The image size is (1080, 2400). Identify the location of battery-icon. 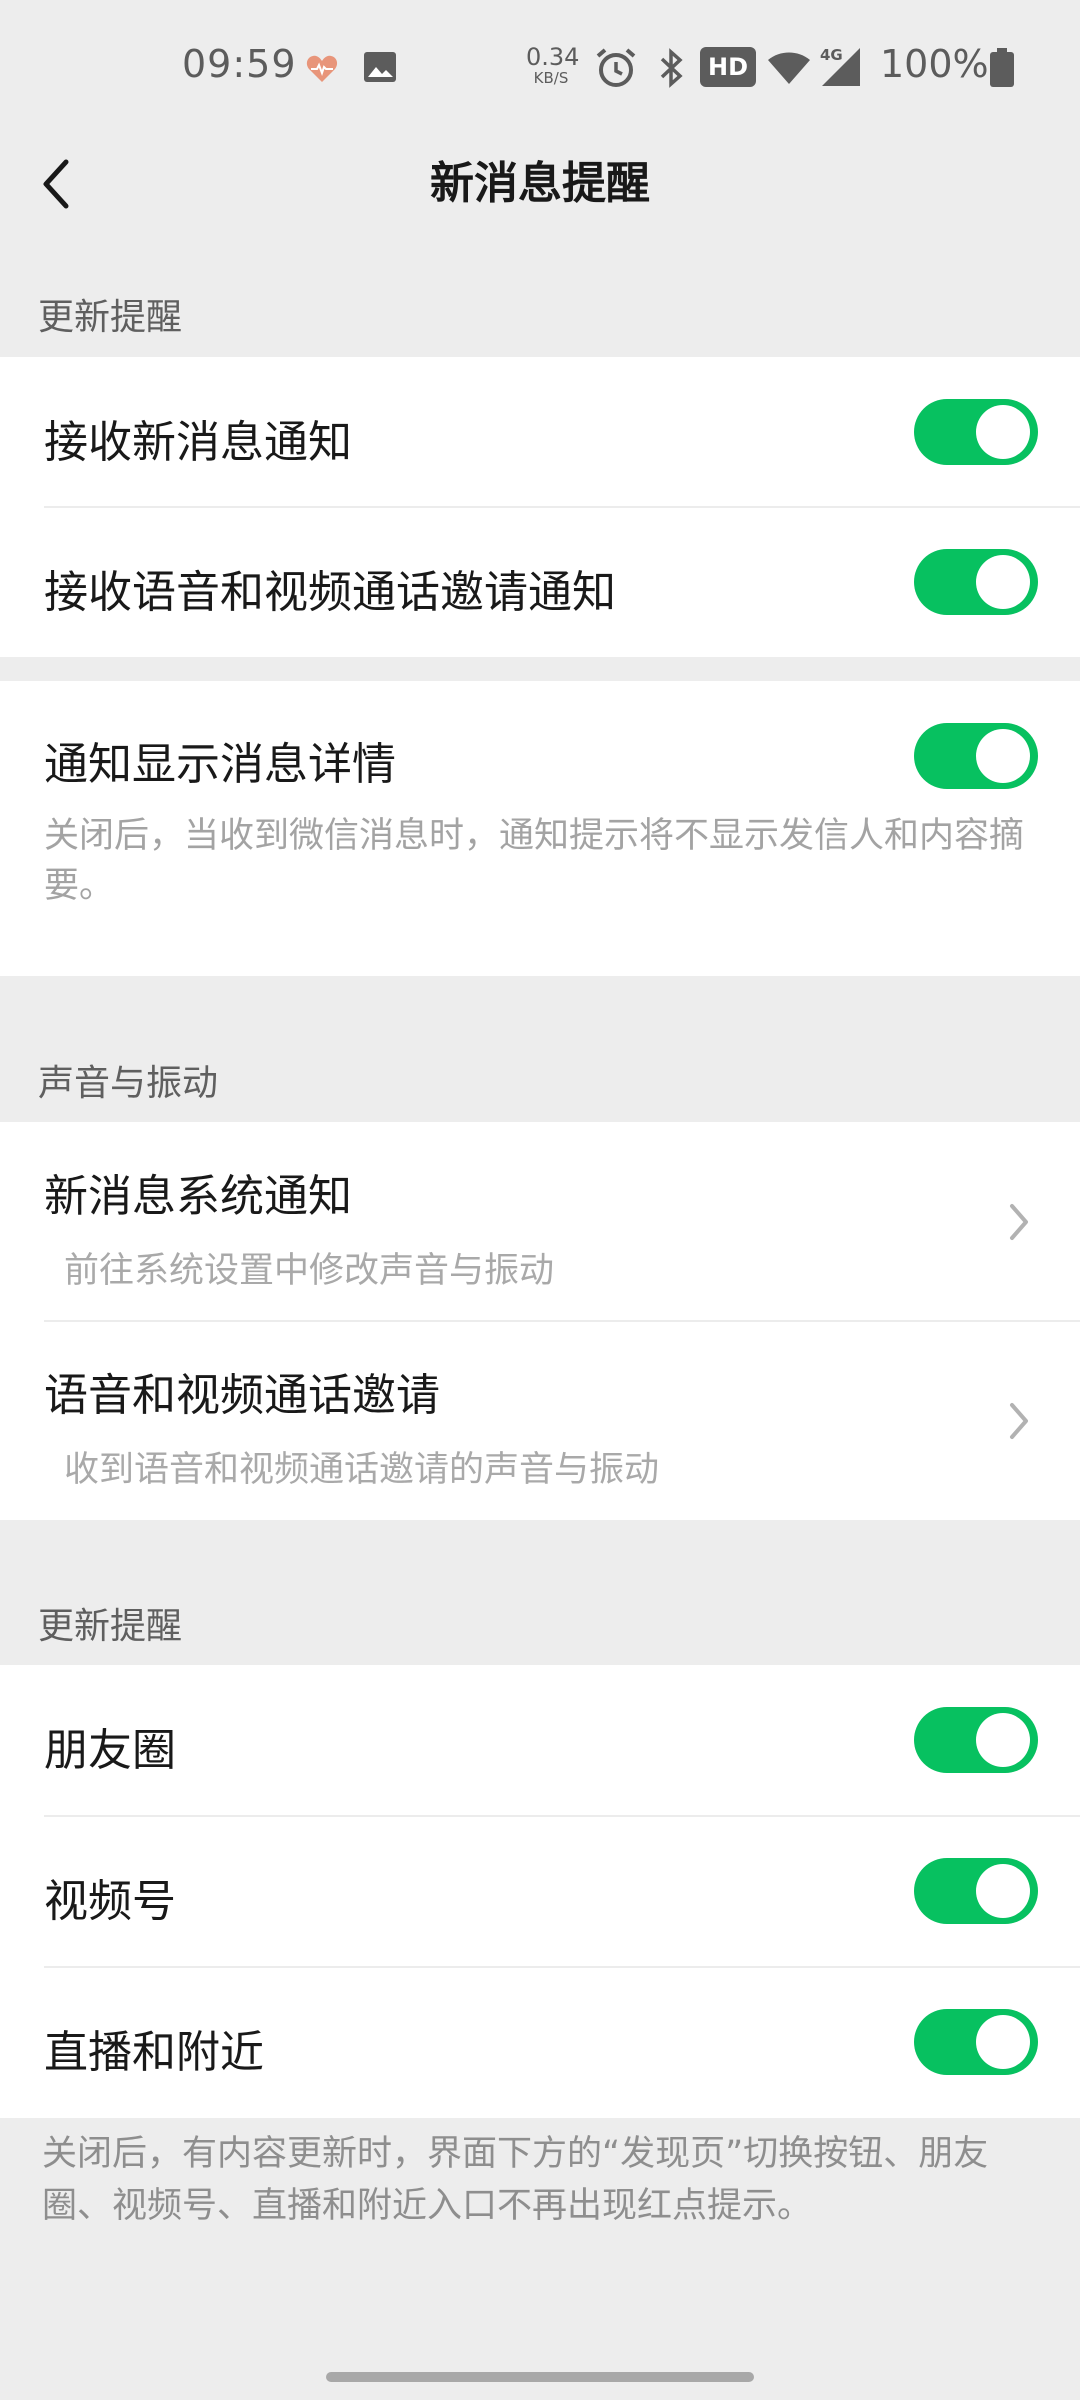
(1002, 67).